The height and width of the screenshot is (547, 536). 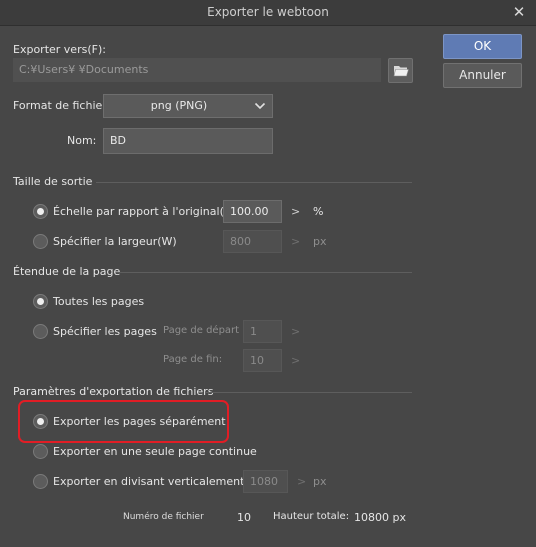 I want to click on format-select: png (PNG), so click(x=188, y=106).